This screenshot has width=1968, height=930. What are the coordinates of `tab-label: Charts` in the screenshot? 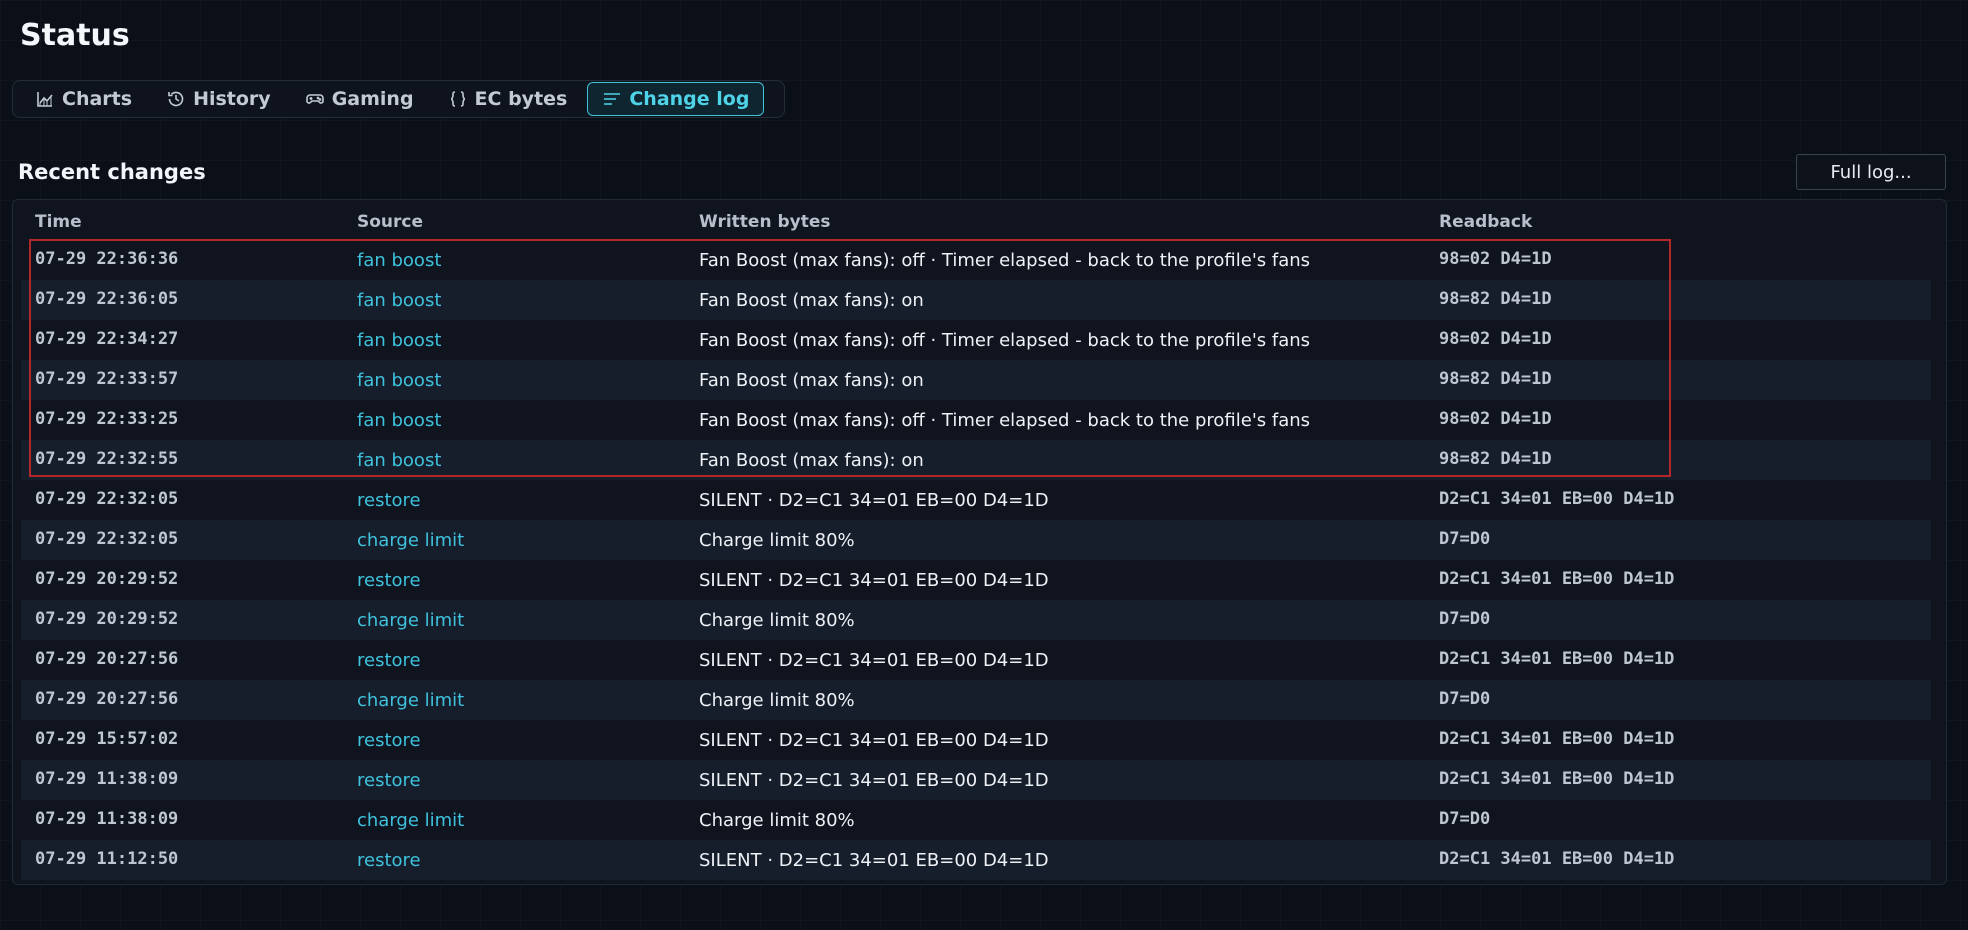 It's located at (97, 99).